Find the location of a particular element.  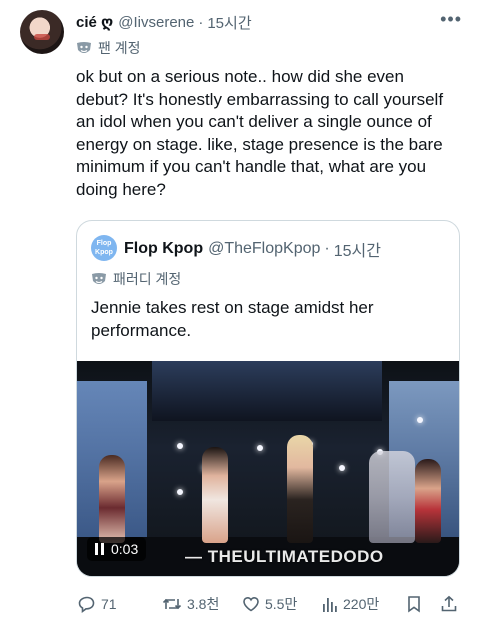

pause-icon is located at coordinates (100, 549).